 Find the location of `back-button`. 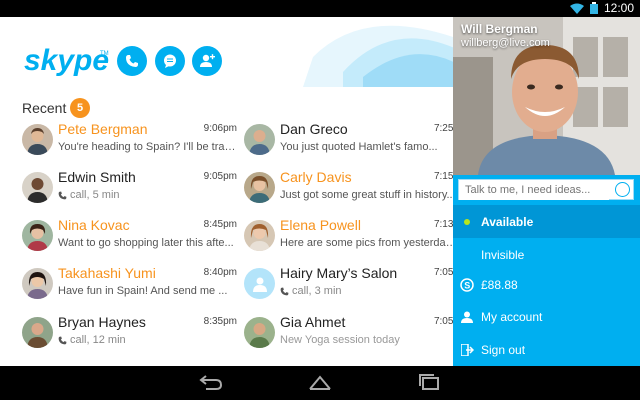

back-button is located at coordinates (211, 384).